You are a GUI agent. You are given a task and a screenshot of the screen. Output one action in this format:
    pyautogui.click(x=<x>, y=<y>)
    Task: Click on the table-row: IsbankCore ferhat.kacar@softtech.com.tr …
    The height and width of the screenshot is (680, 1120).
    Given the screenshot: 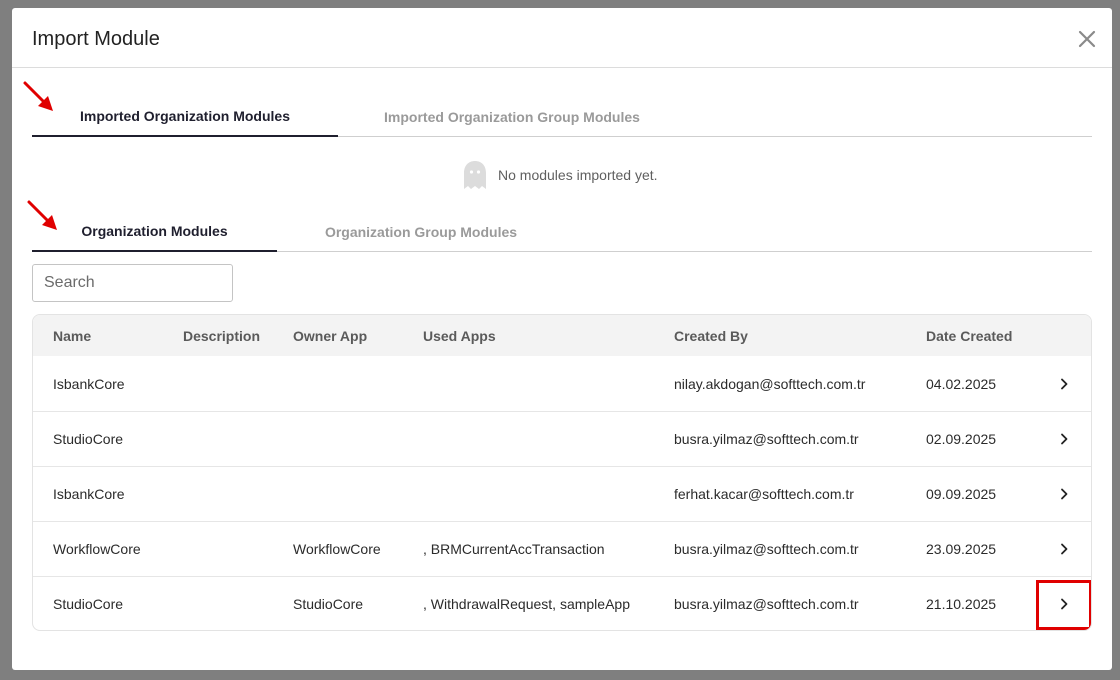 What is the action you would take?
    pyautogui.click(x=562, y=493)
    